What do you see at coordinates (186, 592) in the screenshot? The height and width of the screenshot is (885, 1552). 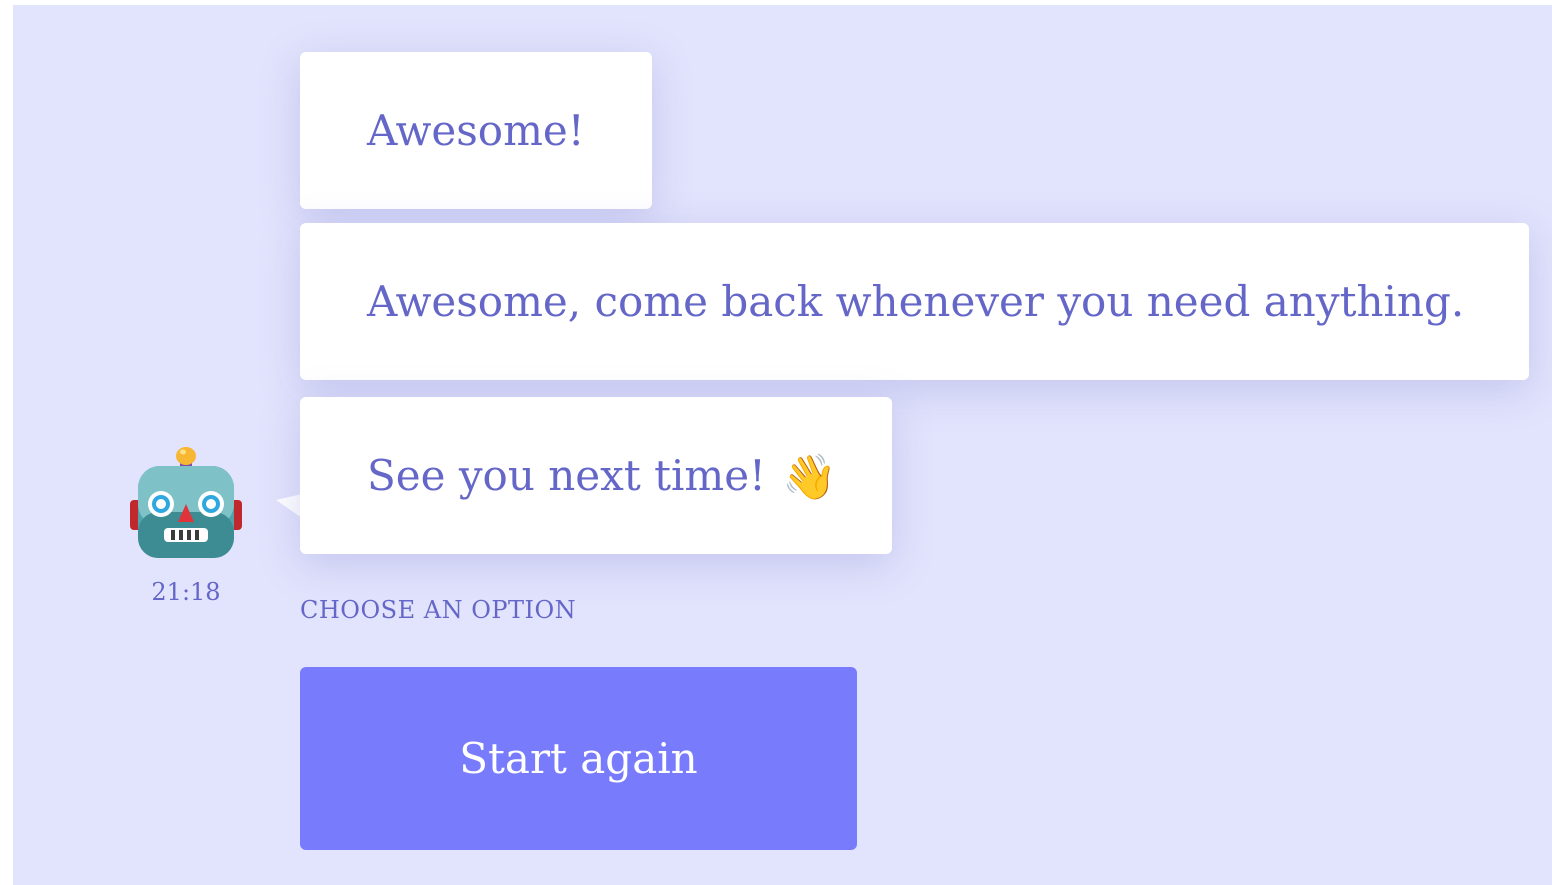 I see `message-timestamp: 21:18` at bounding box center [186, 592].